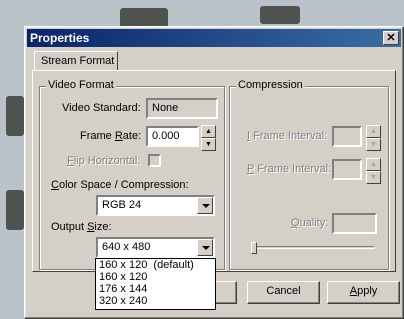 This screenshot has height=319, width=404. Describe the element at coordinates (287, 136) in the screenshot. I see `i-frame-interval-label: I Frame Interval:` at that location.